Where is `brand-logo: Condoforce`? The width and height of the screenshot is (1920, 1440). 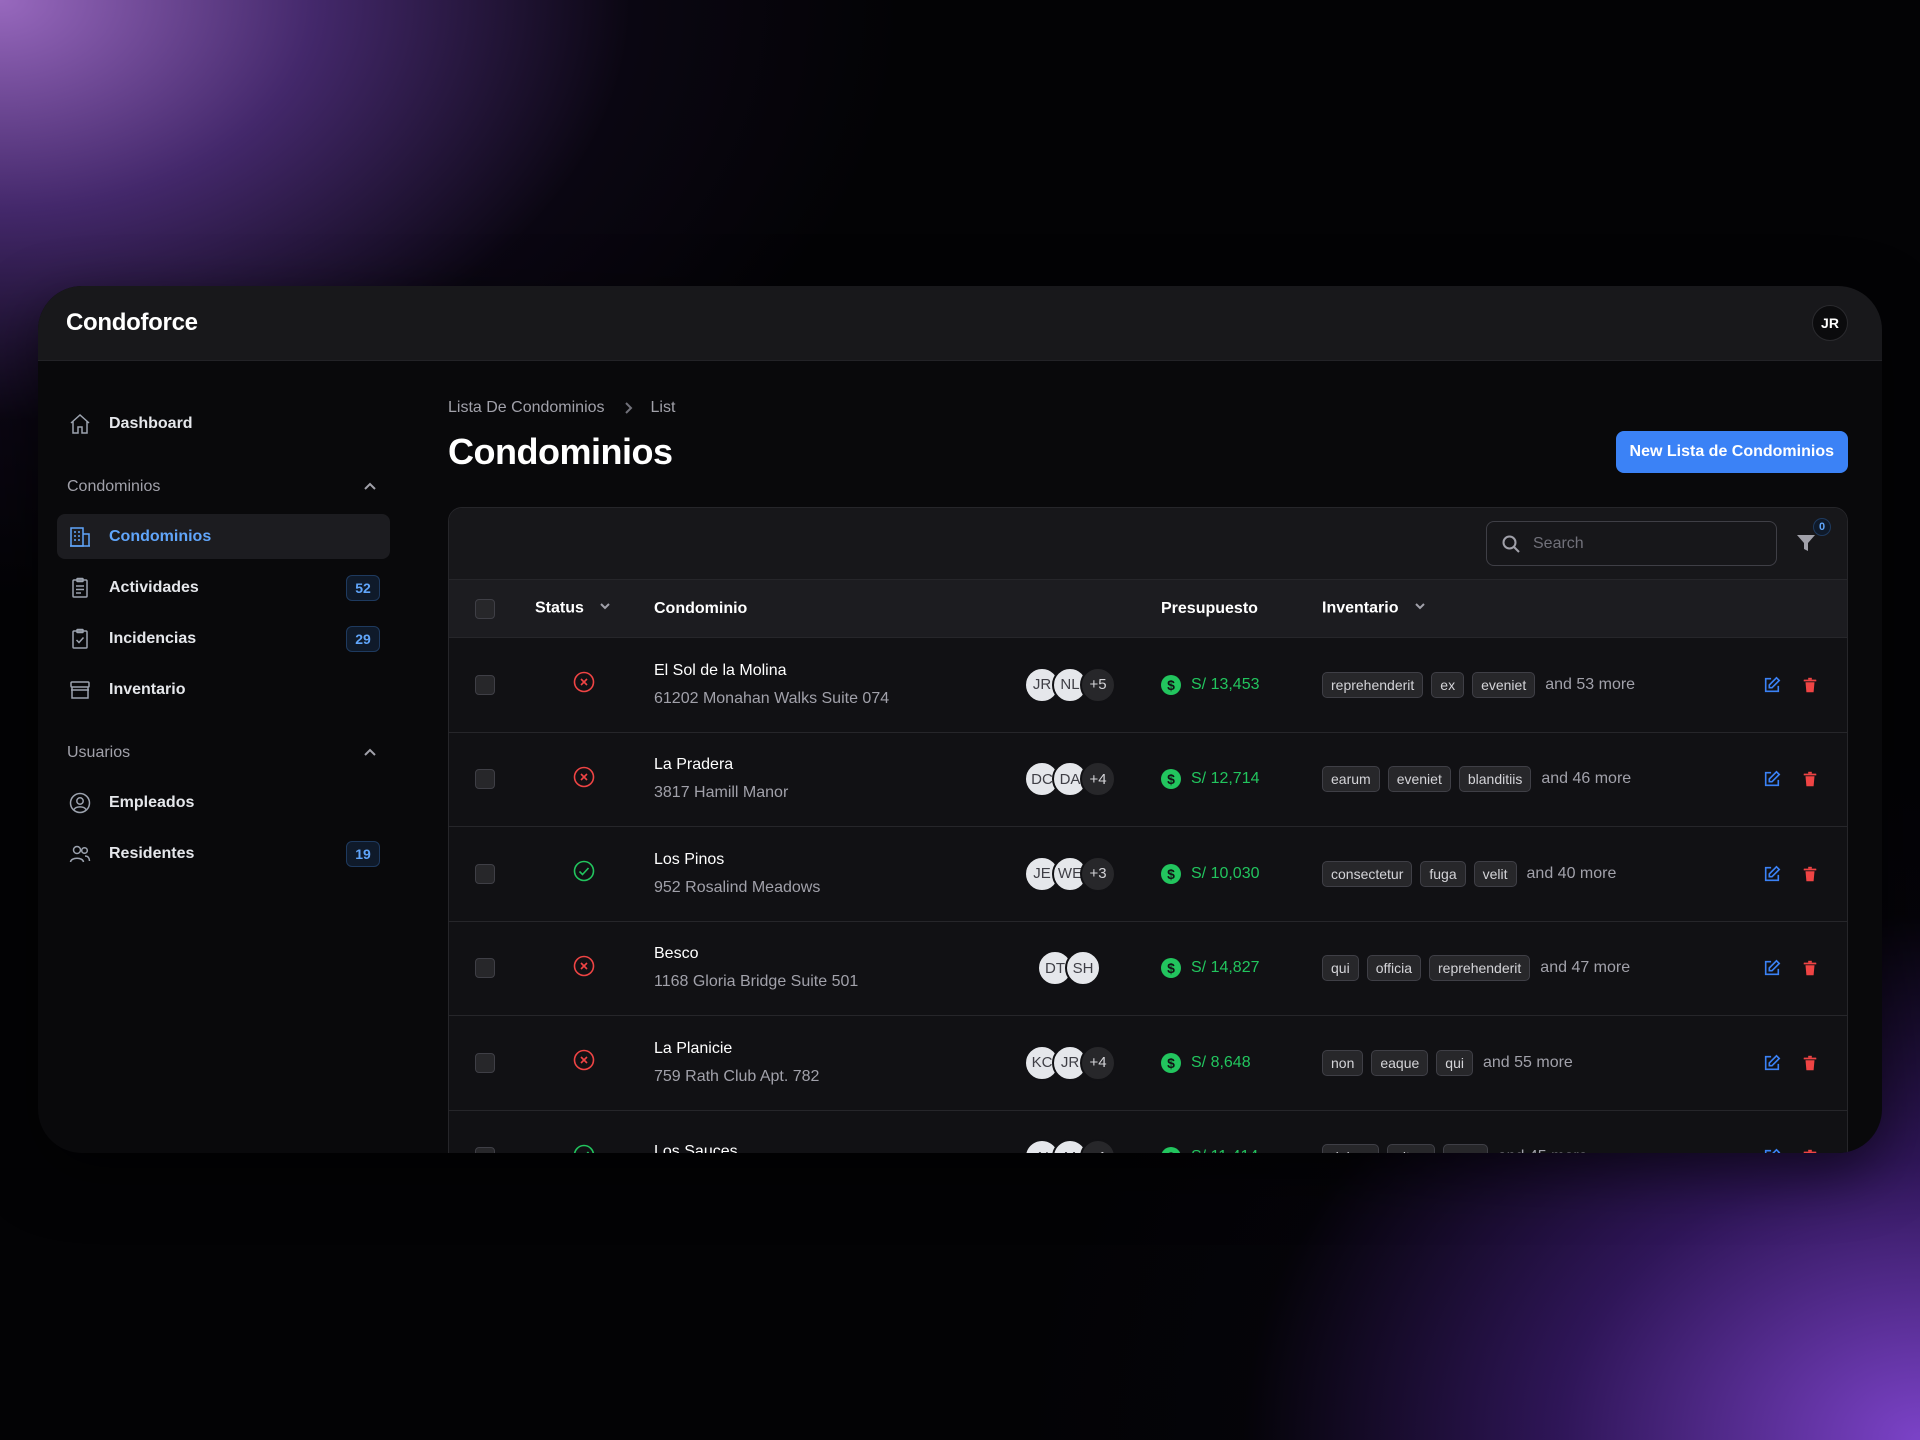
brand-logo: Condoforce is located at coordinates (132, 323).